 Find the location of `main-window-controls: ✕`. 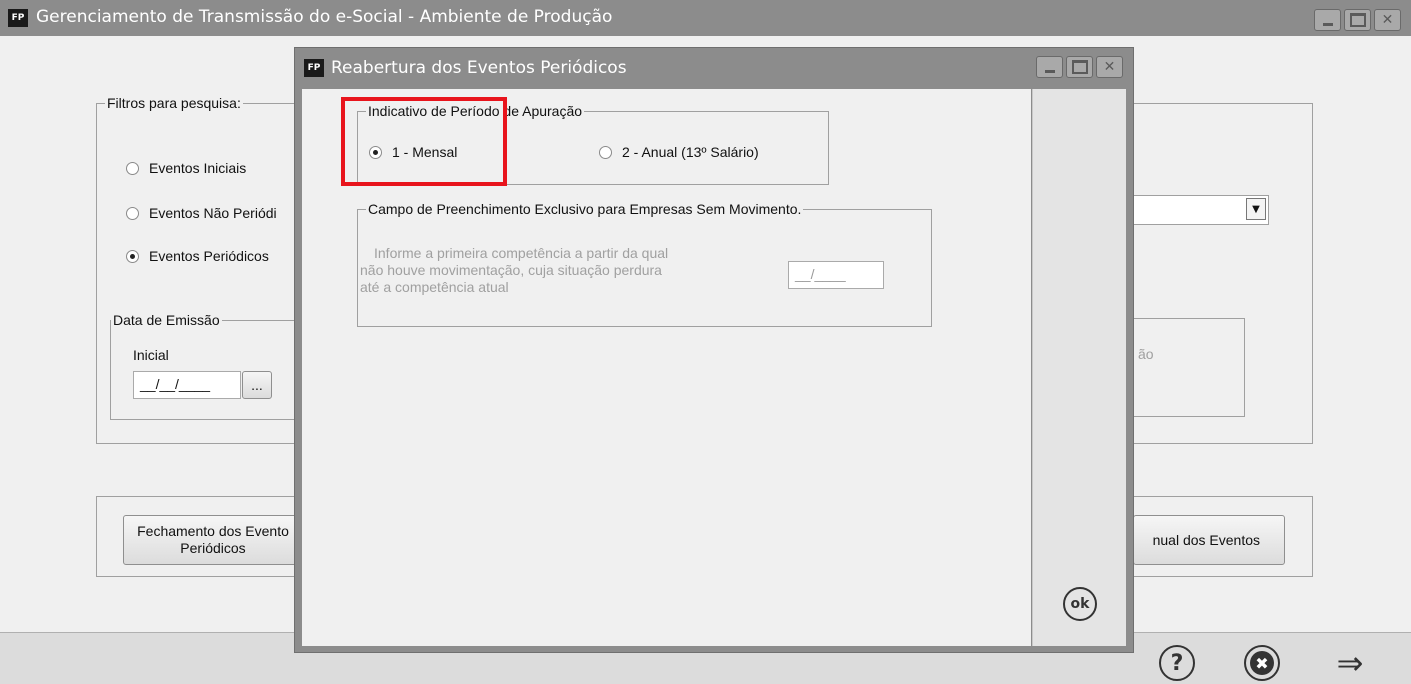

main-window-controls: ✕ is located at coordinates (1357, 20).